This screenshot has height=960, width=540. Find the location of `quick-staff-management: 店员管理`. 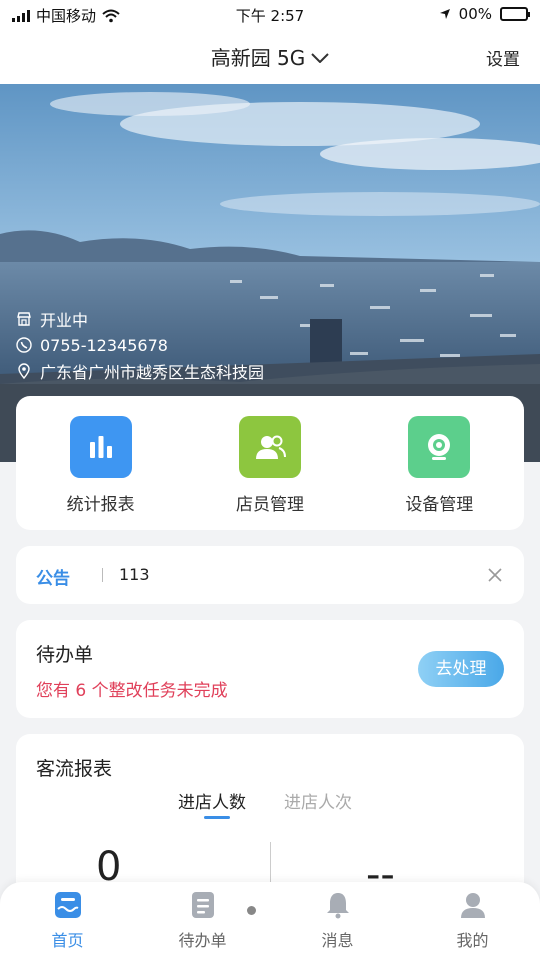

quick-staff-management: 店员管理 is located at coordinates (269, 463).